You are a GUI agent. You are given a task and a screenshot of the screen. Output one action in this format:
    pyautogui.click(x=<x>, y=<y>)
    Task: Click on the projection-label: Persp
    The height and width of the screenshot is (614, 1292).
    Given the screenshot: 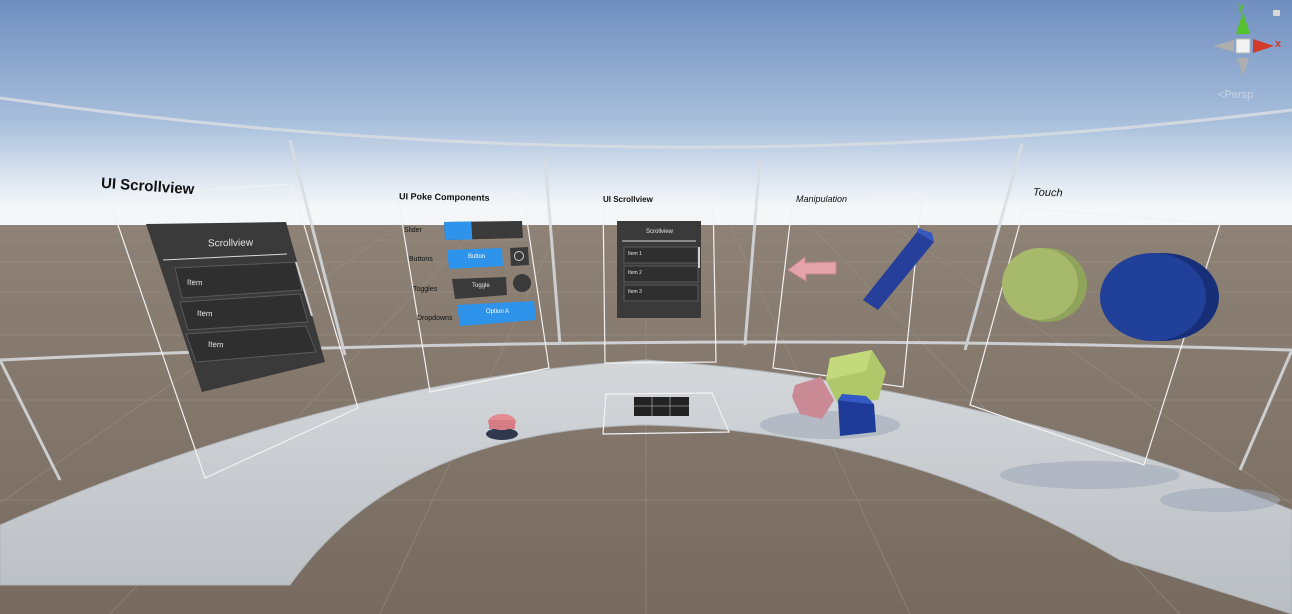 What is the action you would take?
    pyautogui.click(x=1239, y=95)
    